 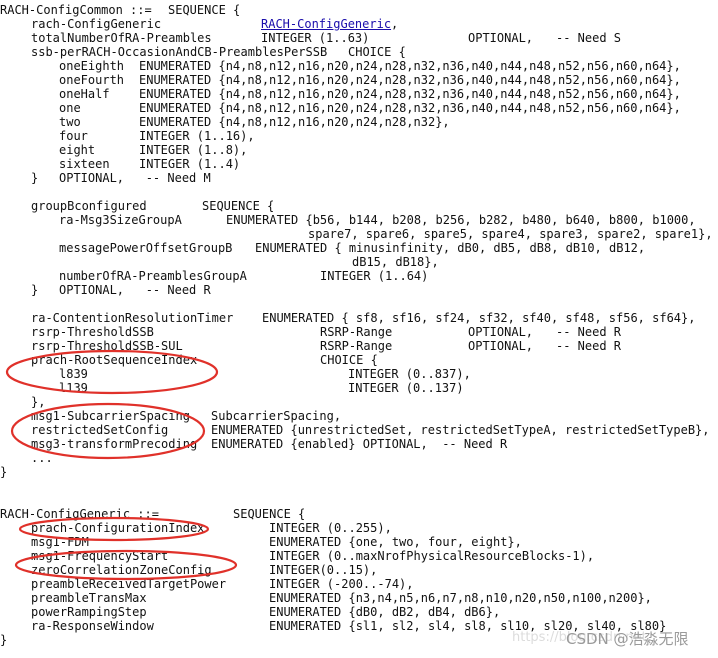 What do you see at coordinates (406, 388) in the screenshot?
I see `field-type: INTEGER (0..137)` at bounding box center [406, 388].